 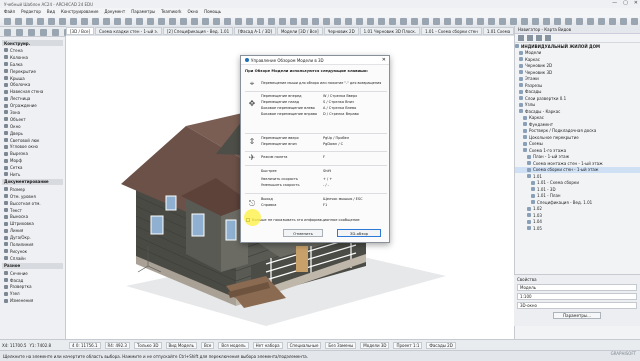 What do you see at coordinates (32, 126) in the screenshot?
I see `design-tool-11: Окно` at bounding box center [32, 126].